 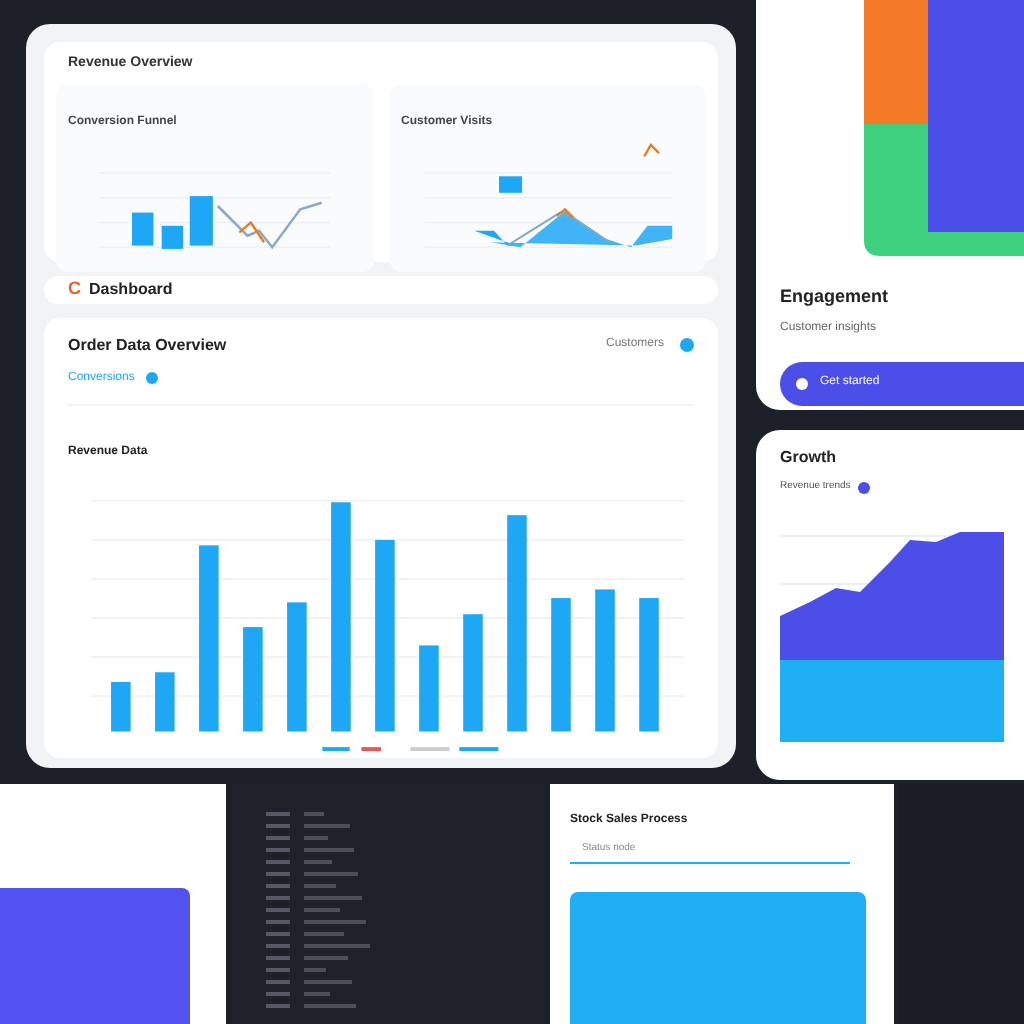 What do you see at coordinates (131, 289) in the screenshot?
I see `page-title: Dashboard` at bounding box center [131, 289].